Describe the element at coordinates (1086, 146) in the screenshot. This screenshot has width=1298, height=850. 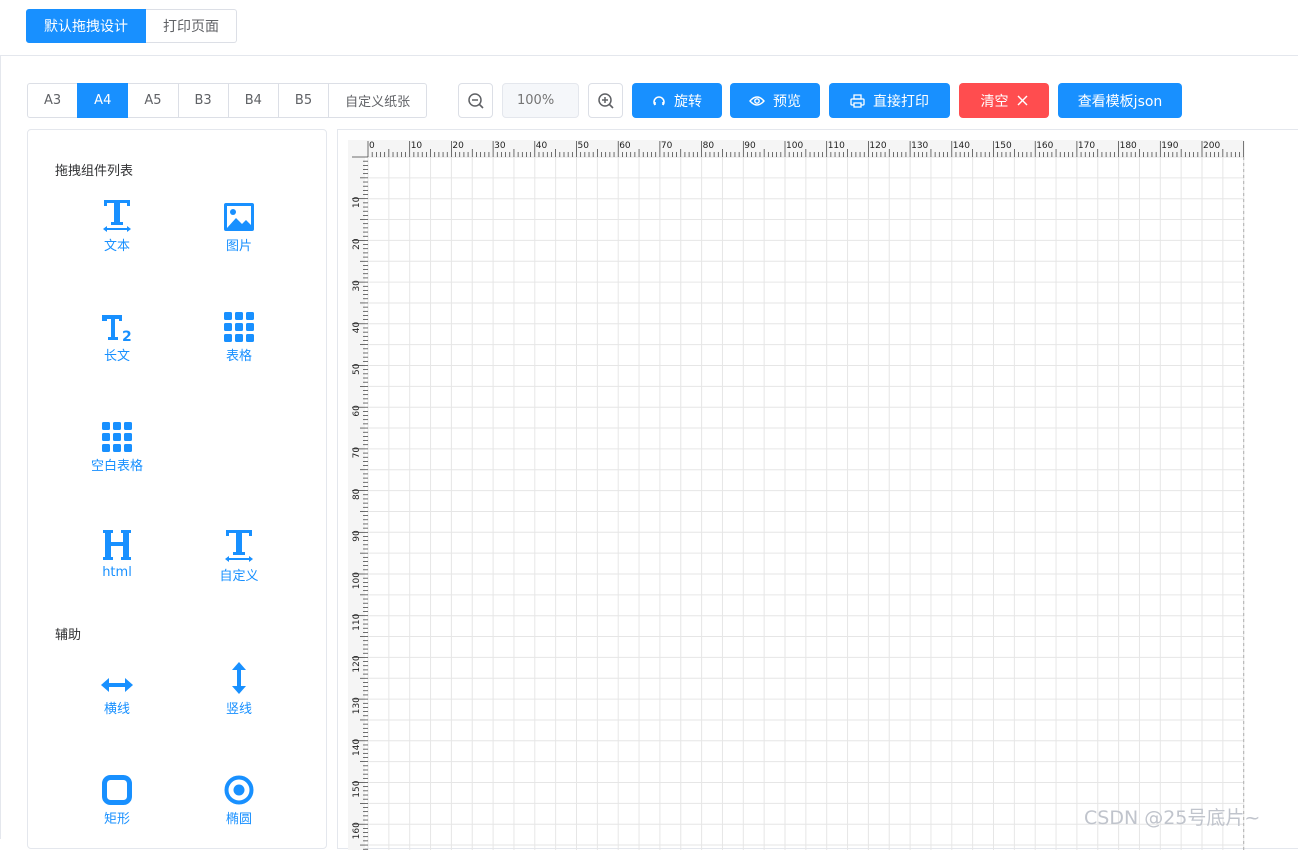
I see `ruler-top-label: 170` at that location.